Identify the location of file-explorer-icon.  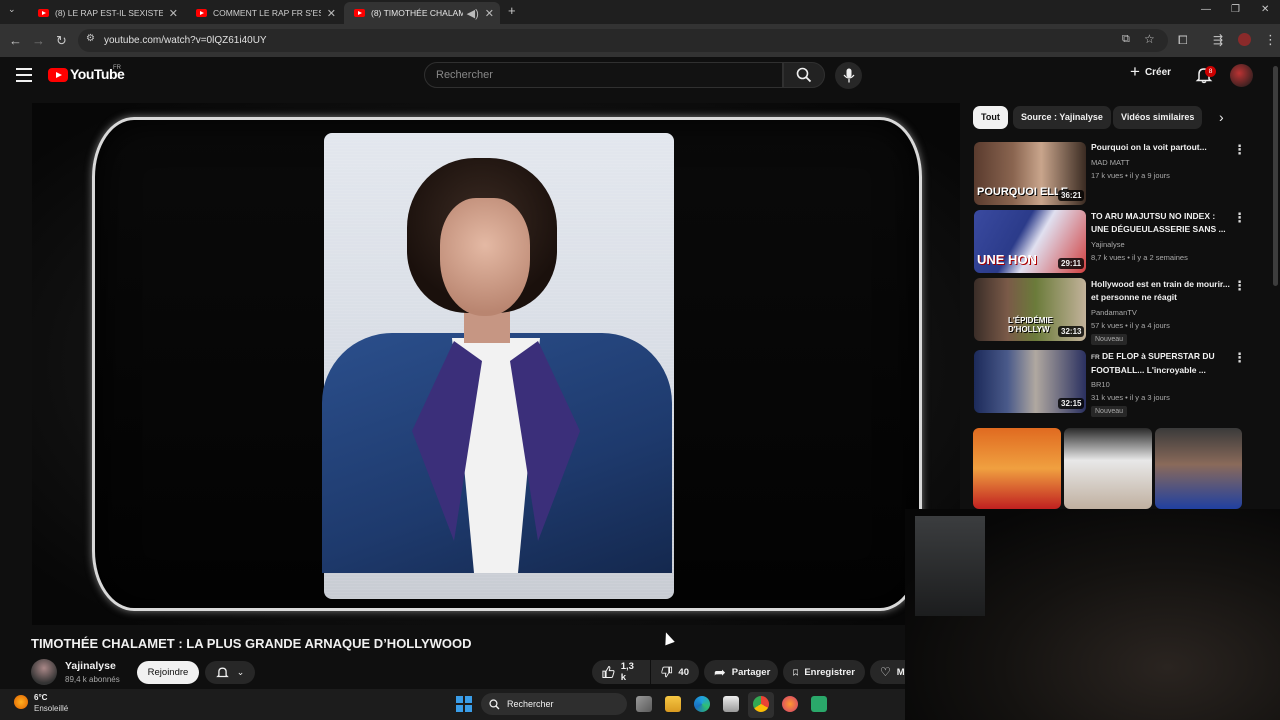
(673, 704).